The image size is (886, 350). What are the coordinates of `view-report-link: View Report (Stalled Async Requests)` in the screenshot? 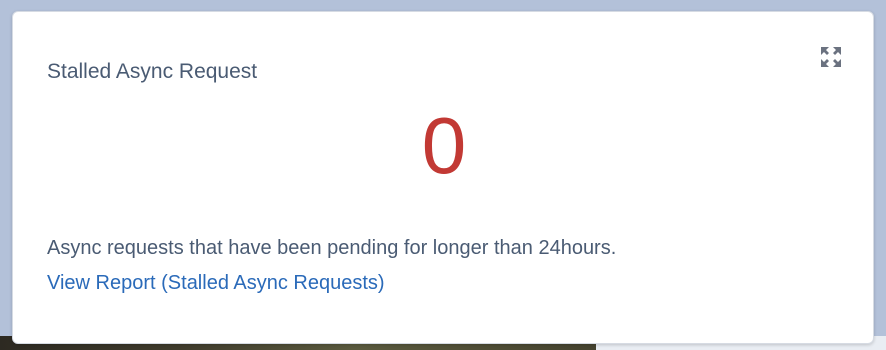 It's located at (216, 283).